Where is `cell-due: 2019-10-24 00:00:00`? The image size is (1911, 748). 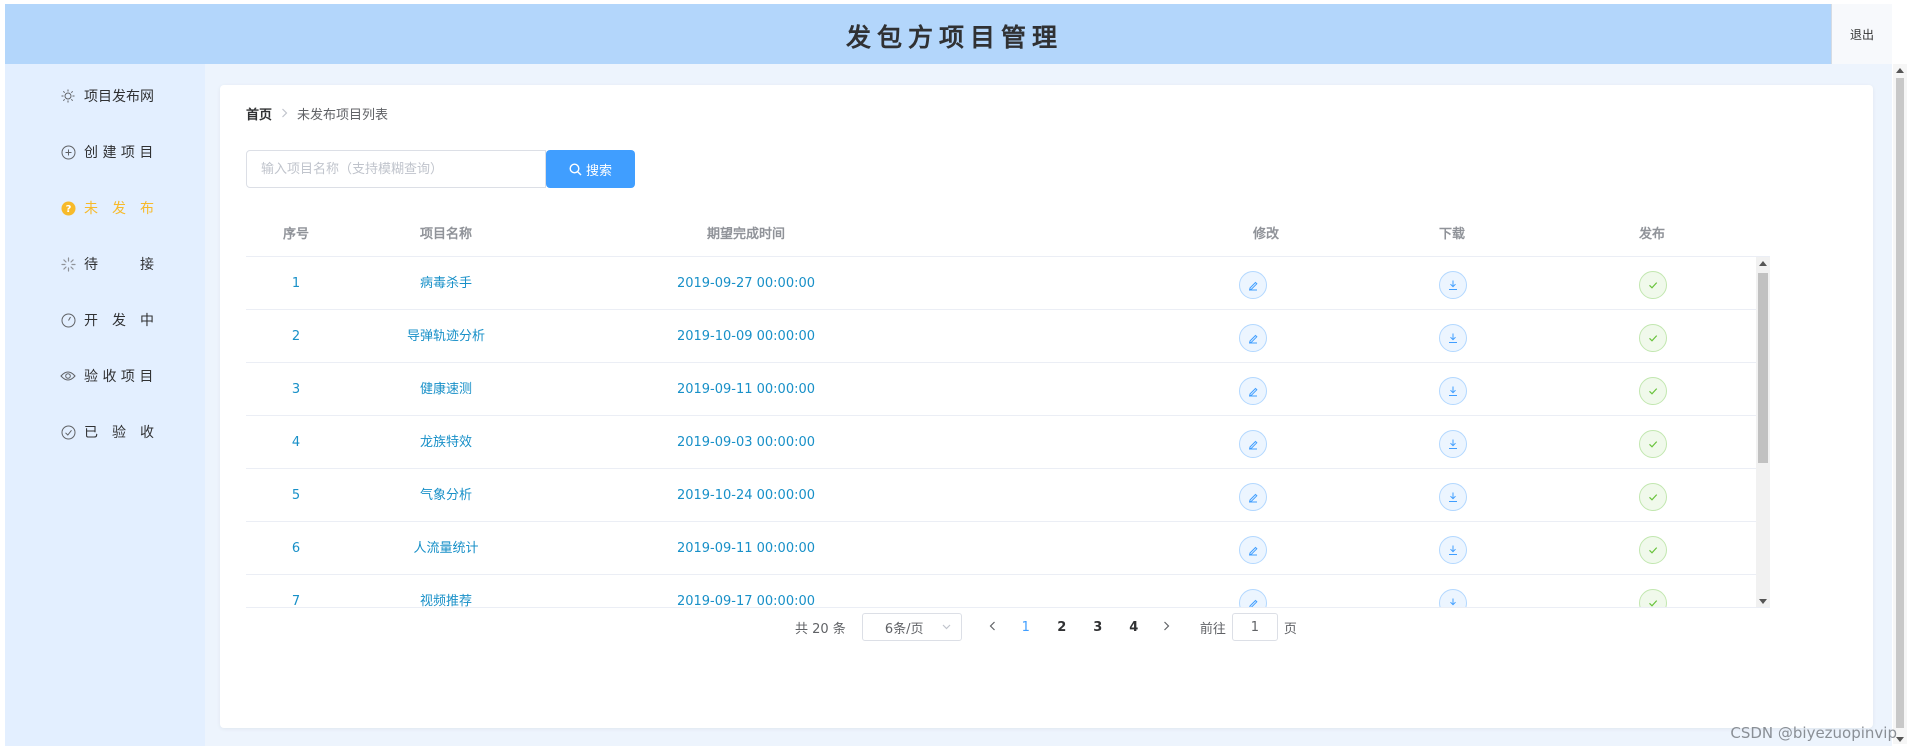
cell-due: 2019-10-24 00:00:00 is located at coordinates (746, 495).